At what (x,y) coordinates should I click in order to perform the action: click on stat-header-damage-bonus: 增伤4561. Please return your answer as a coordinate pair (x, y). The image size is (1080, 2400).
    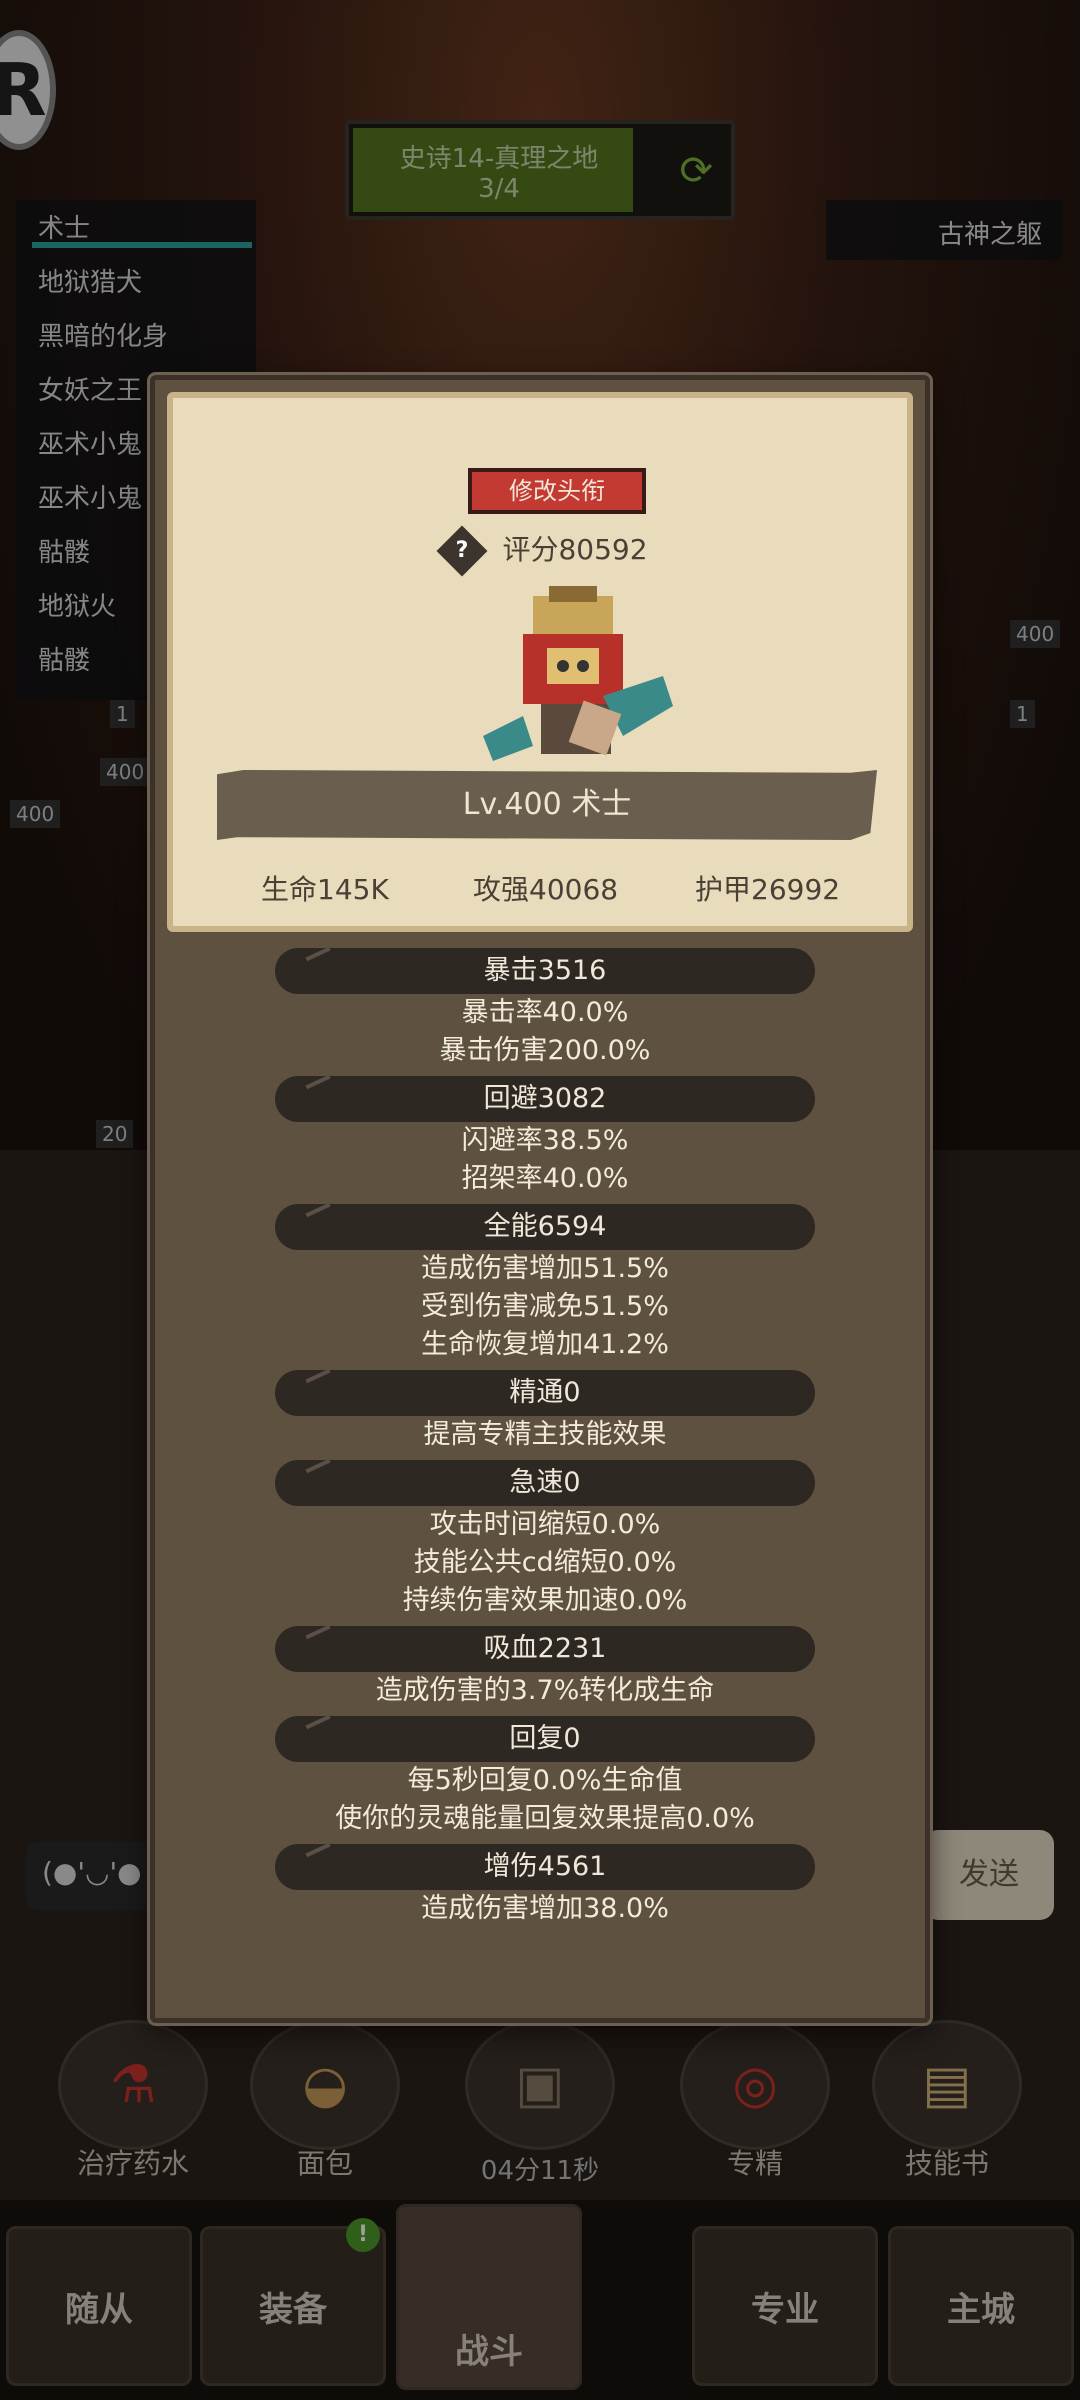
    Looking at the image, I should click on (545, 1867).